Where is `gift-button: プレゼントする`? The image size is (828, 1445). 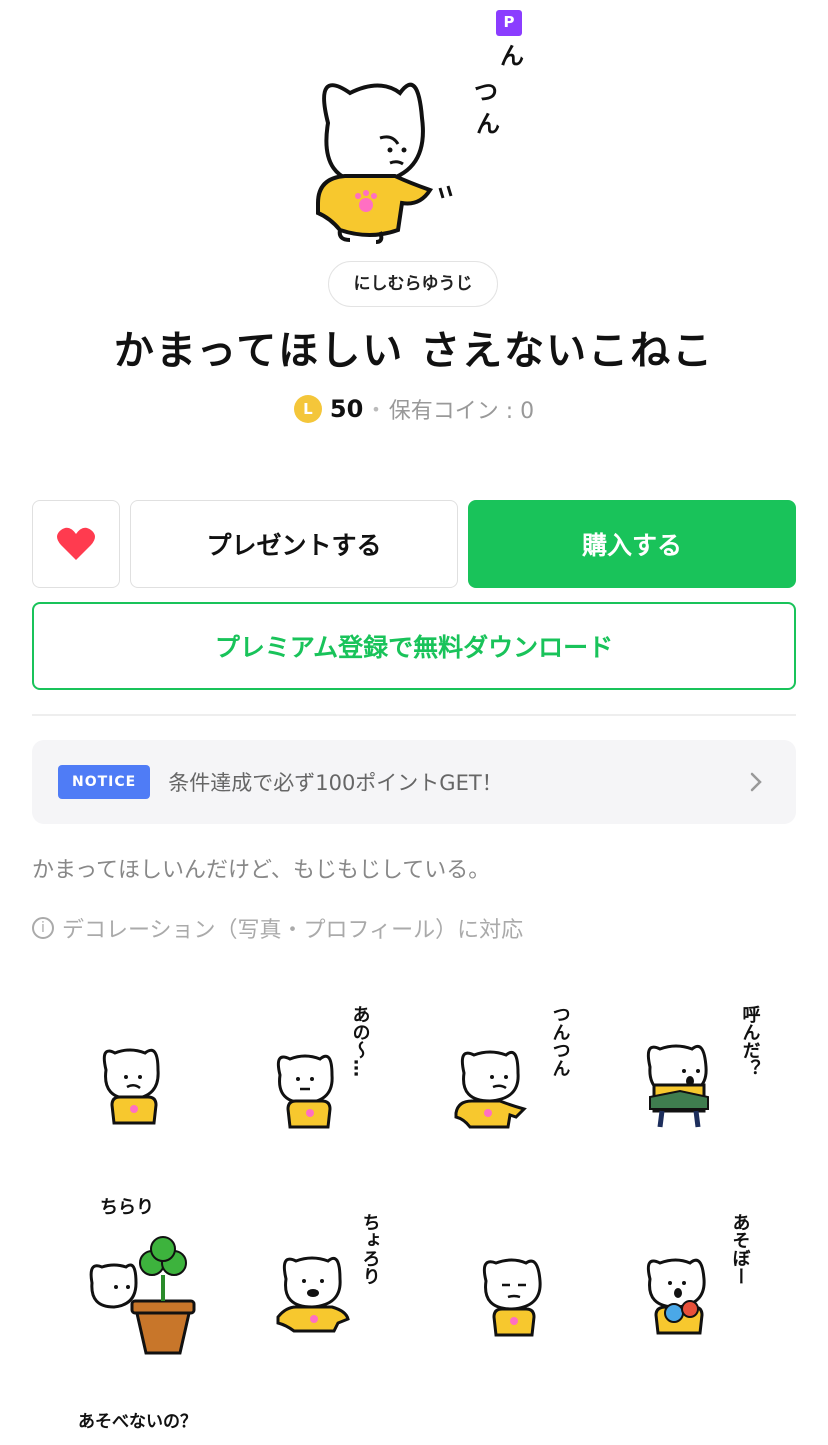 gift-button: プレゼントする is located at coordinates (294, 544).